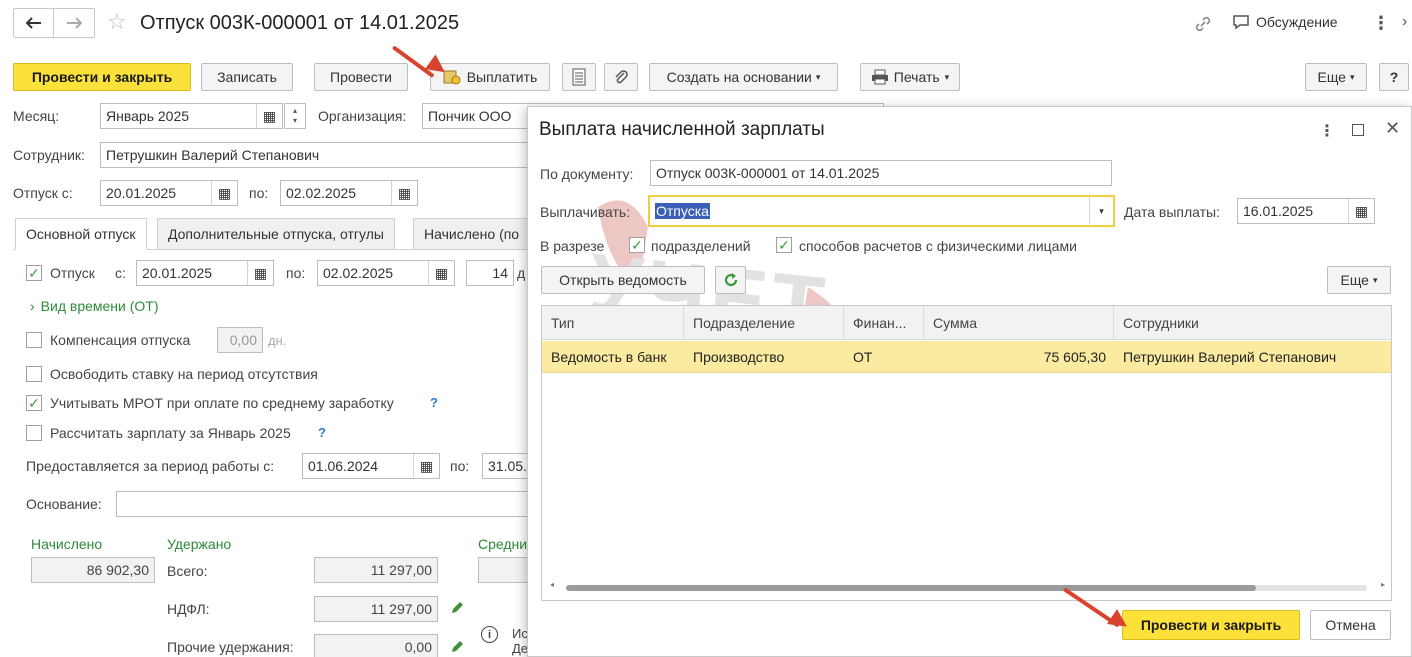  What do you see at coordinates (621, 77) in the screenshot?
I see `attach-button` at bounding box center [621, 77].